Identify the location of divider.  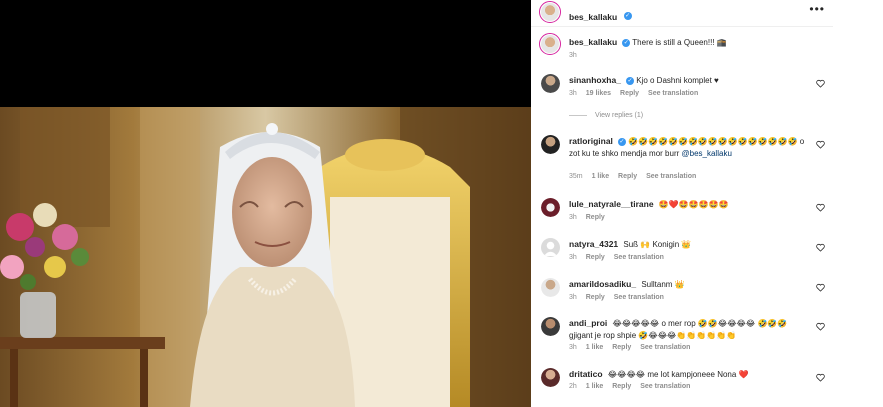
(578, 115).